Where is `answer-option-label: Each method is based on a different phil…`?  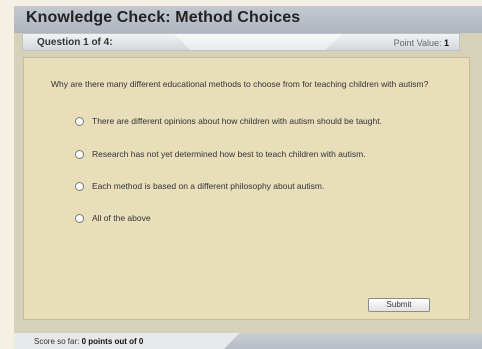
answer-option-label: Each method is based on a different phil… is located at coordinates (208, 186).